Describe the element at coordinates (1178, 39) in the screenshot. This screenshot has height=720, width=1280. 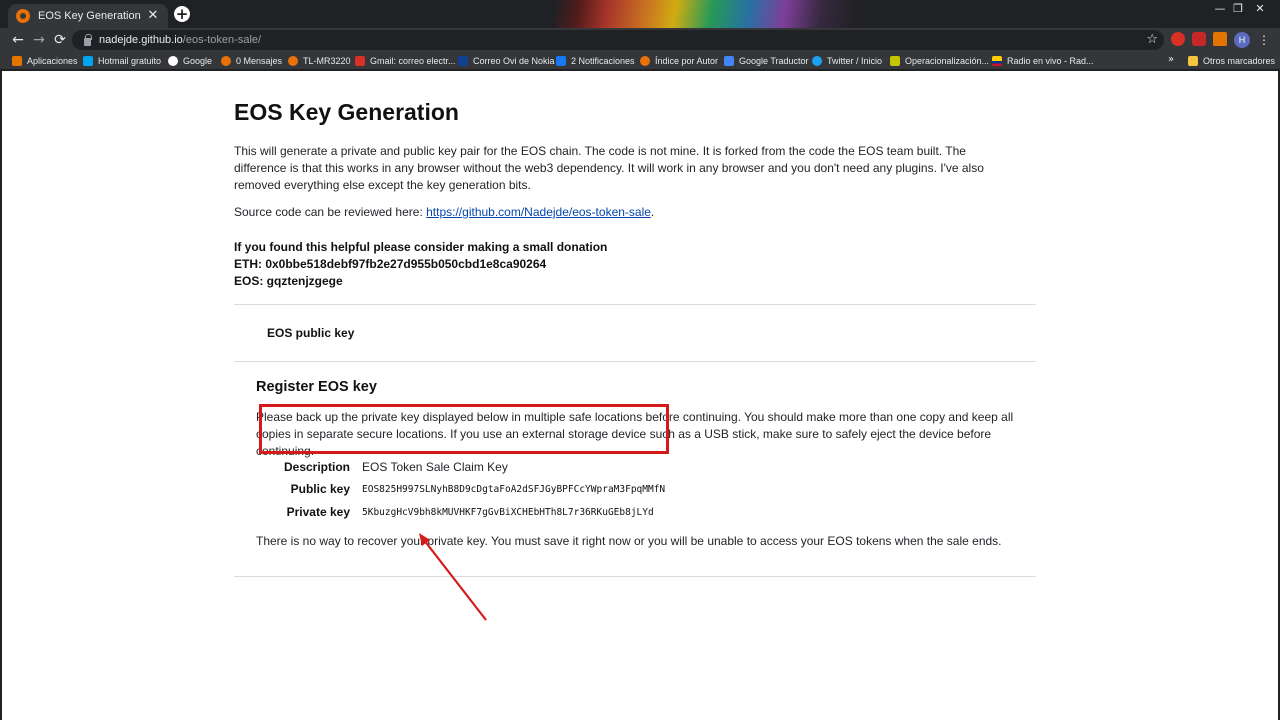
I see `extension-red-icon` at that location.